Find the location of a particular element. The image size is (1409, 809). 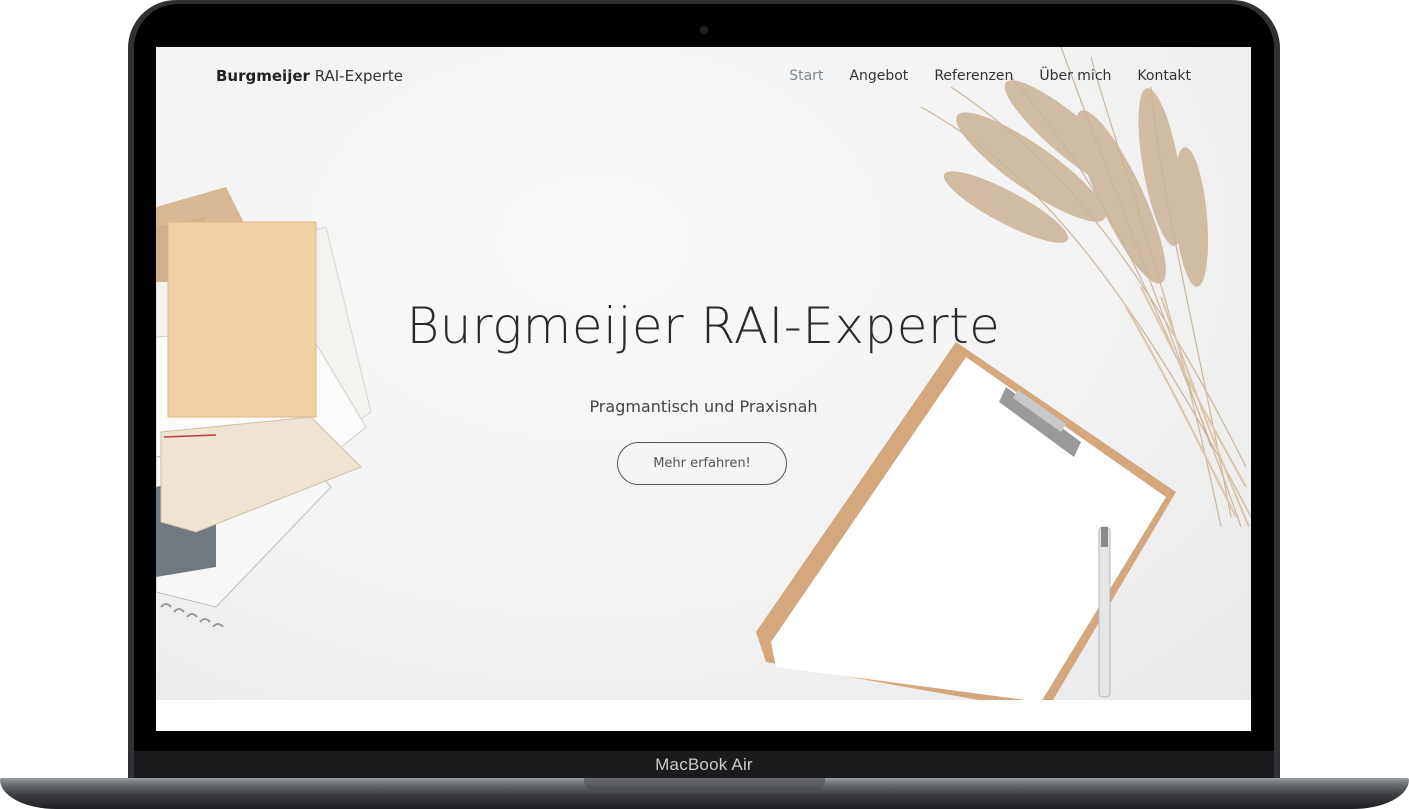

brand-name: Burgmeijer is located at coordinates (263, 76).